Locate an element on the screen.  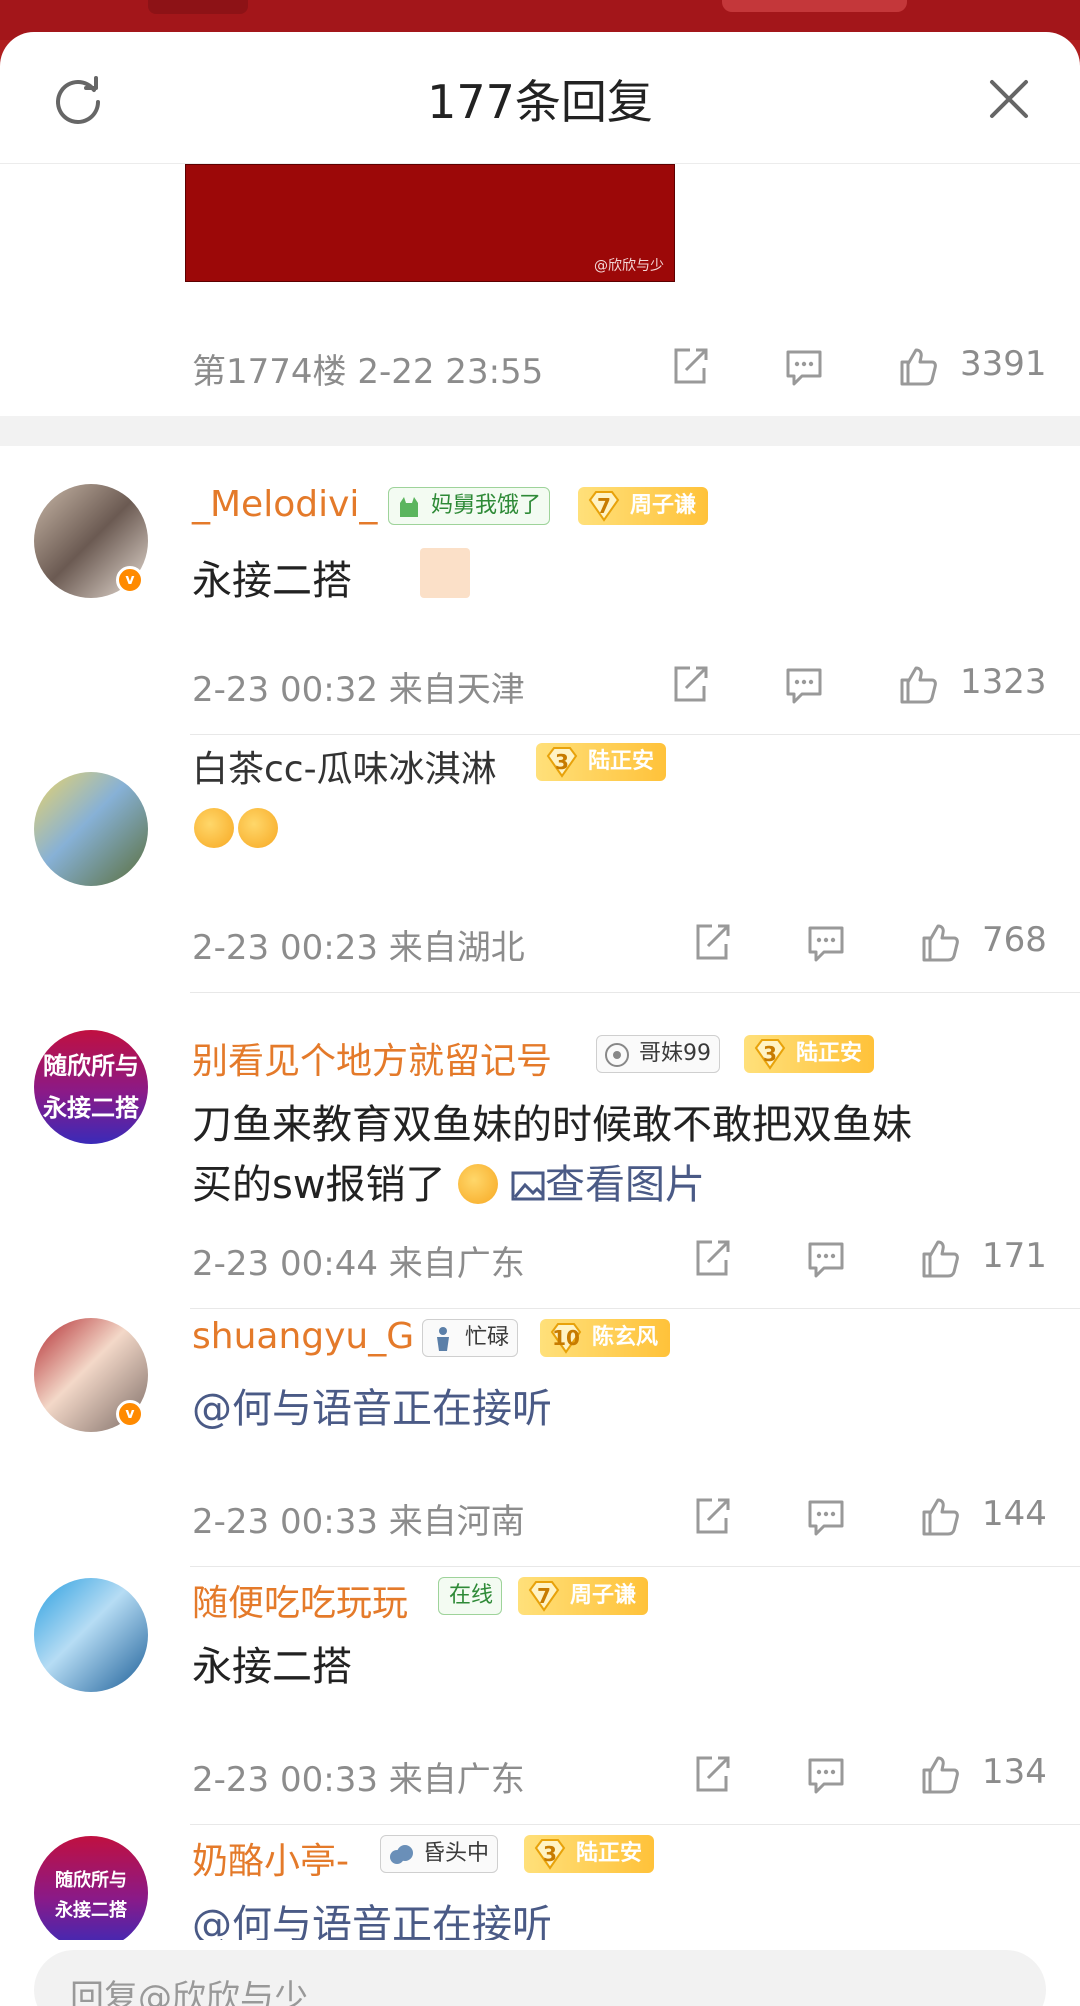
comment-author: 随便吃吃玩玩 is located at coordinates (300, 1600).